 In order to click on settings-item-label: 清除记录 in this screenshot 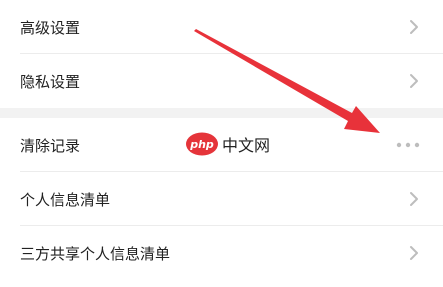, I will do `click(50, 145)`.